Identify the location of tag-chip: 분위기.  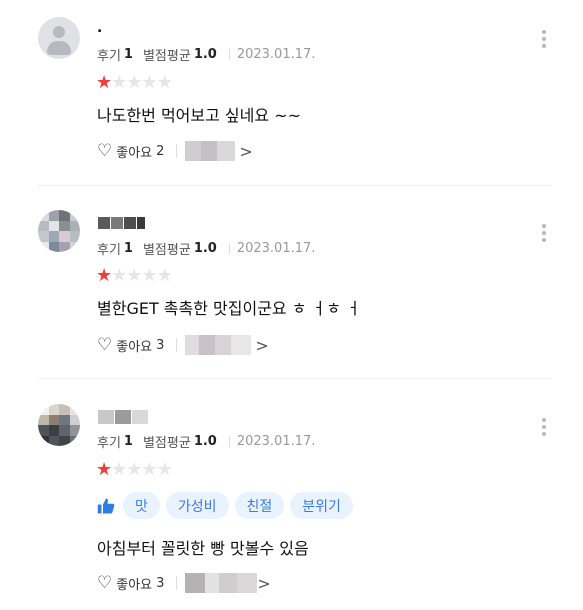
(321, 505).